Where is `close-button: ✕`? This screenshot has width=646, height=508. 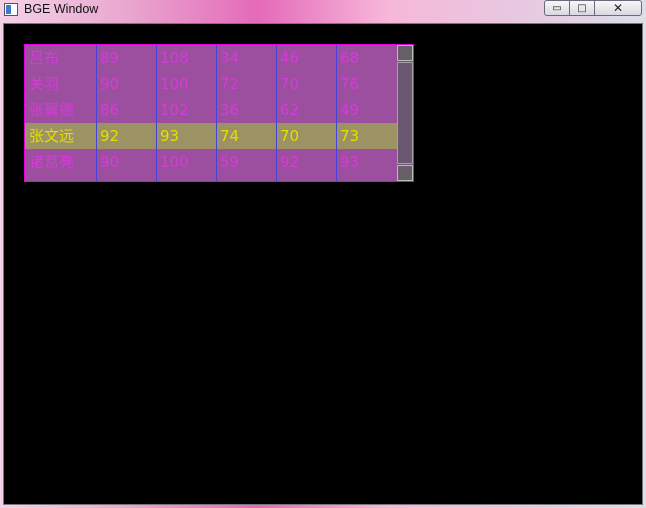
close-button: ✕ is located at coordinates (618, 8).